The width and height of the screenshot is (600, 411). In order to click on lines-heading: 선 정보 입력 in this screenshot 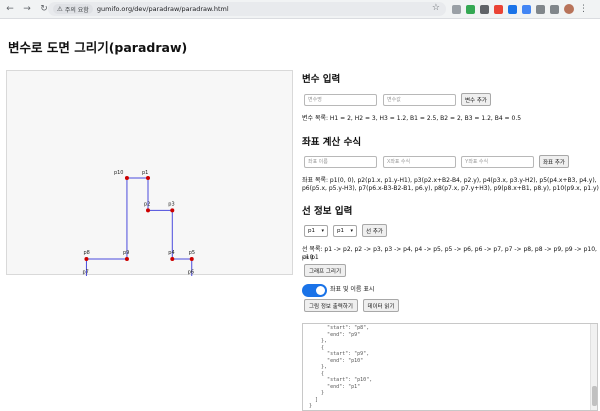, I will do `click(327, 211)`.